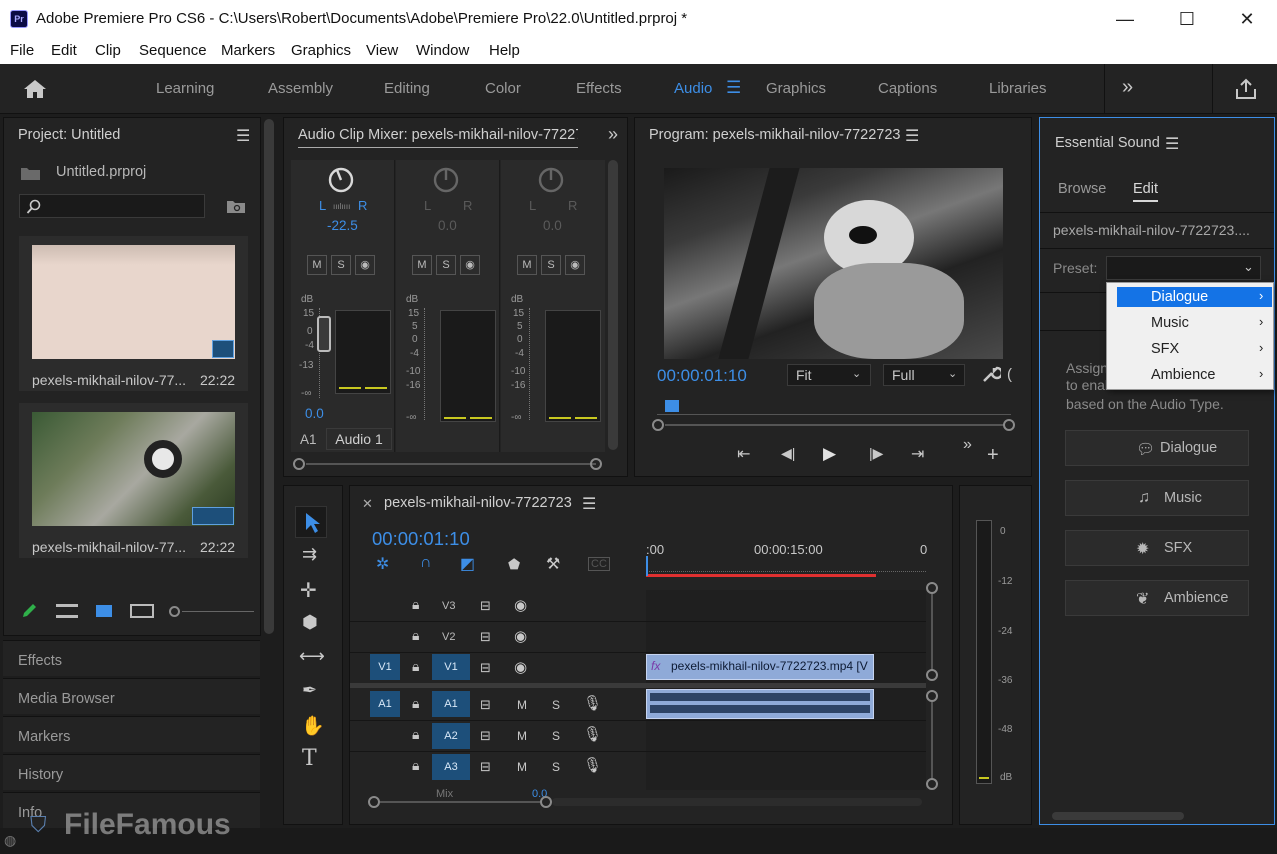 This screenshot has height=854, width=1277. Describe the element at coordinates (967, 445) in the screenshot. I see `more-buttons-icon: »` at that location.